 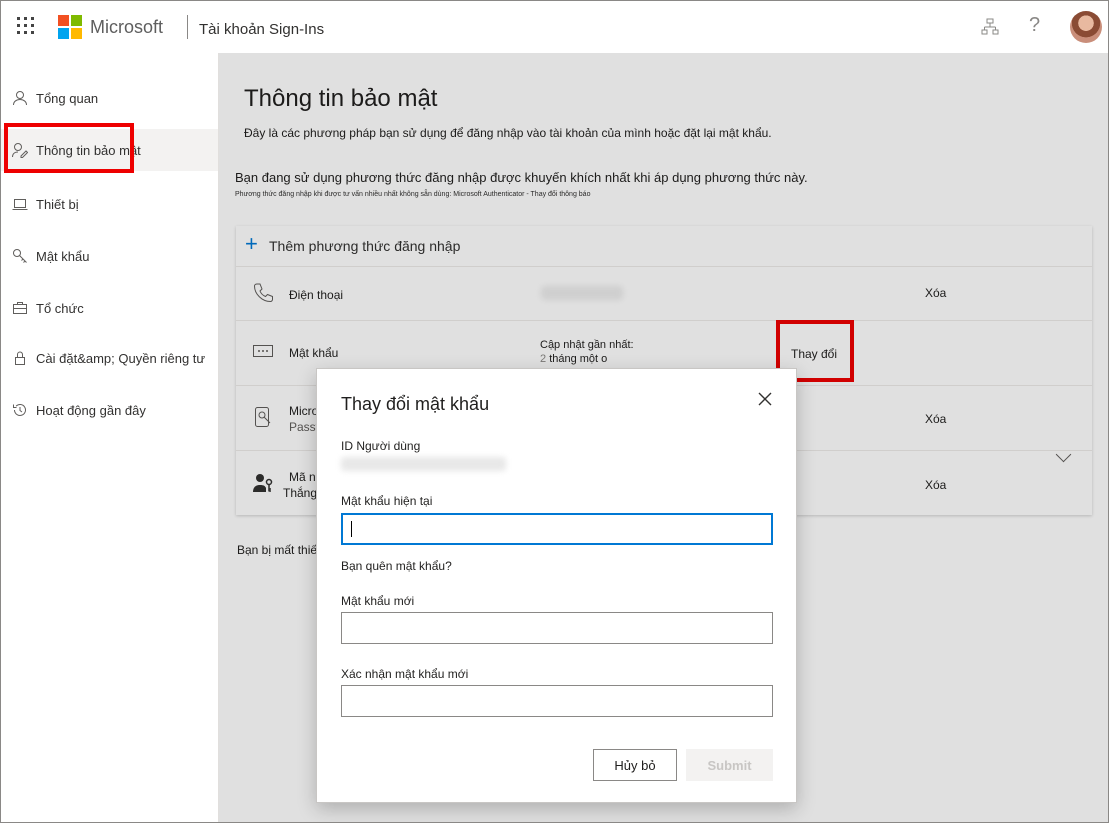 I want to click on close-icon, so click(x=765, y=399).